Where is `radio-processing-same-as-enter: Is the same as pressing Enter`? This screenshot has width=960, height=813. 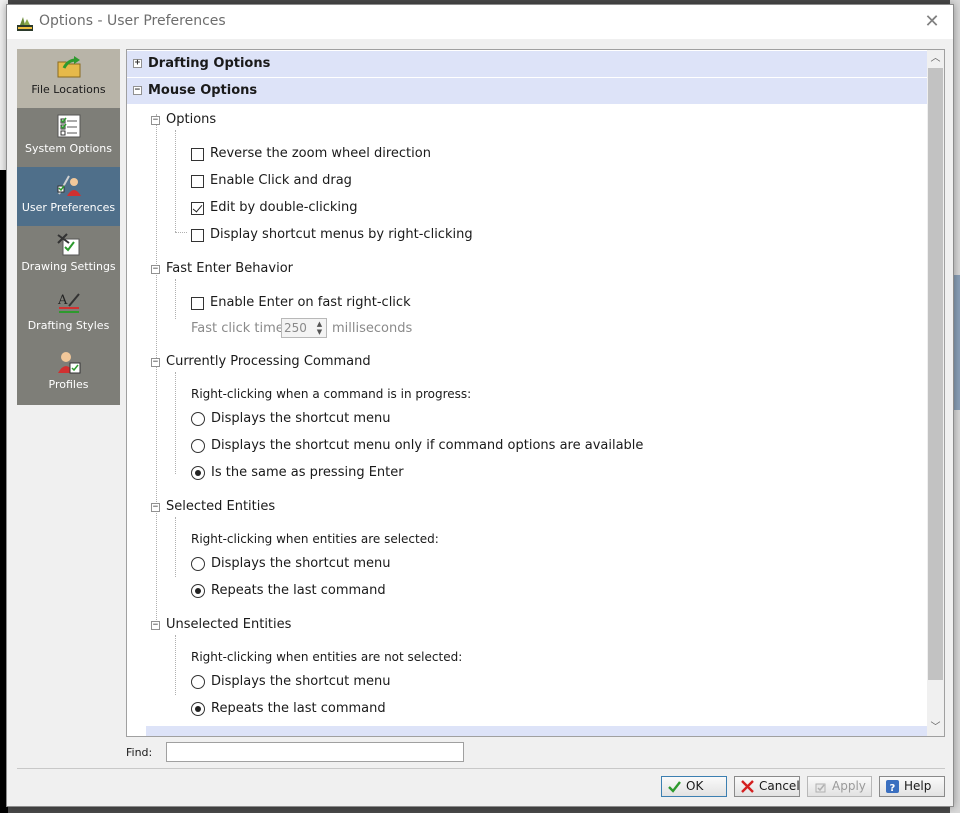 radio-processing-same-as-enter: Is the same as pressing Enter is located at coordinates (297, 472).